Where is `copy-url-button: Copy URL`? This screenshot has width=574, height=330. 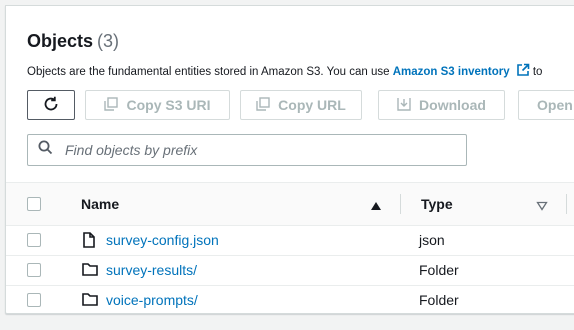
copy-url-button: Copy URL is located at coordinates (301, 105).